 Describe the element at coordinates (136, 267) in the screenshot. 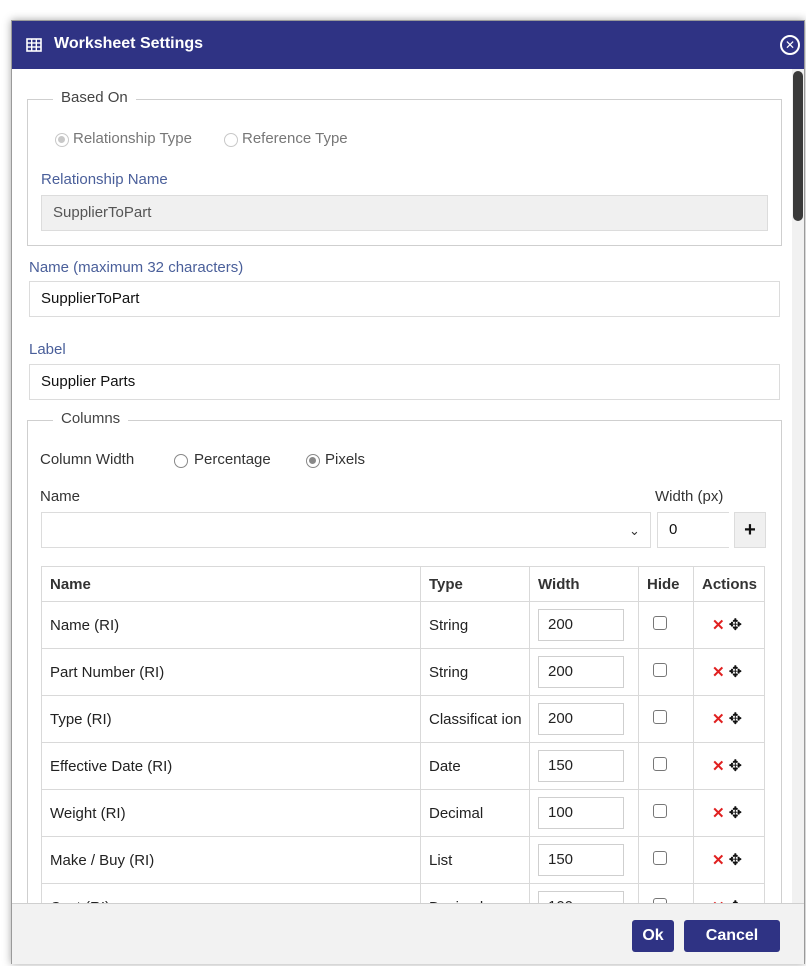

I see `name-field-label: Name (maximum 32 characters)` at that location.